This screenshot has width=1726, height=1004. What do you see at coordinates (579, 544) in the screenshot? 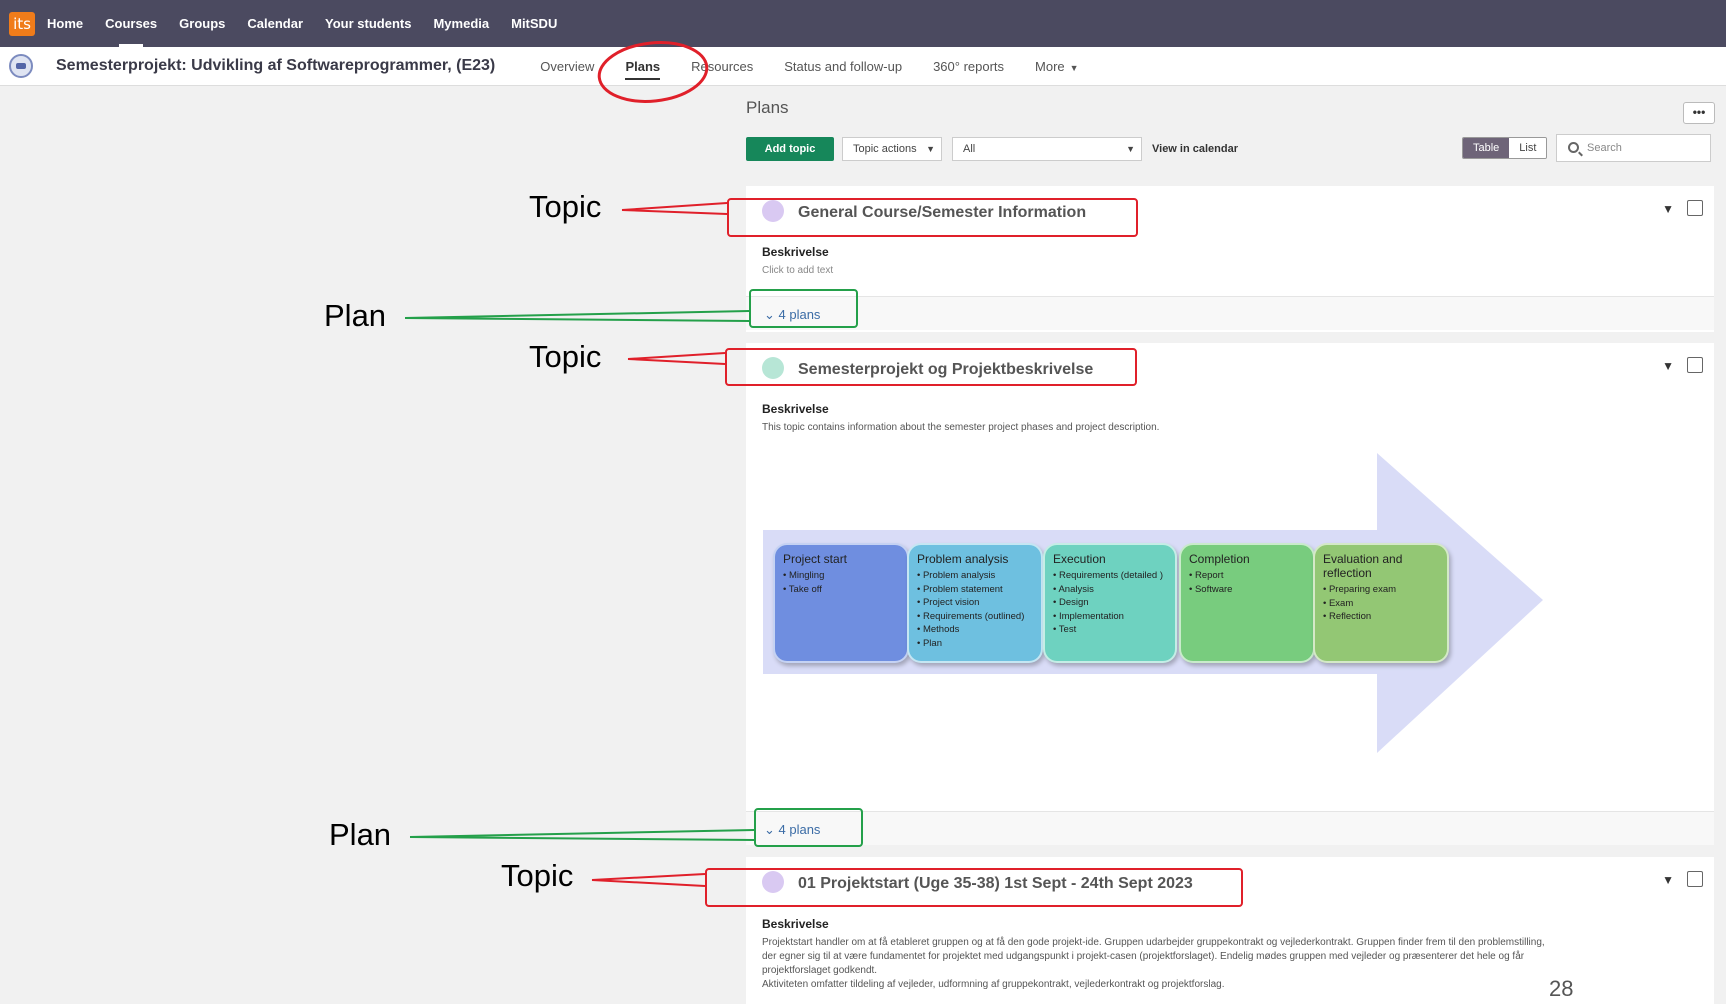
I see `annotation-lines` at bounding box center [579, 544].